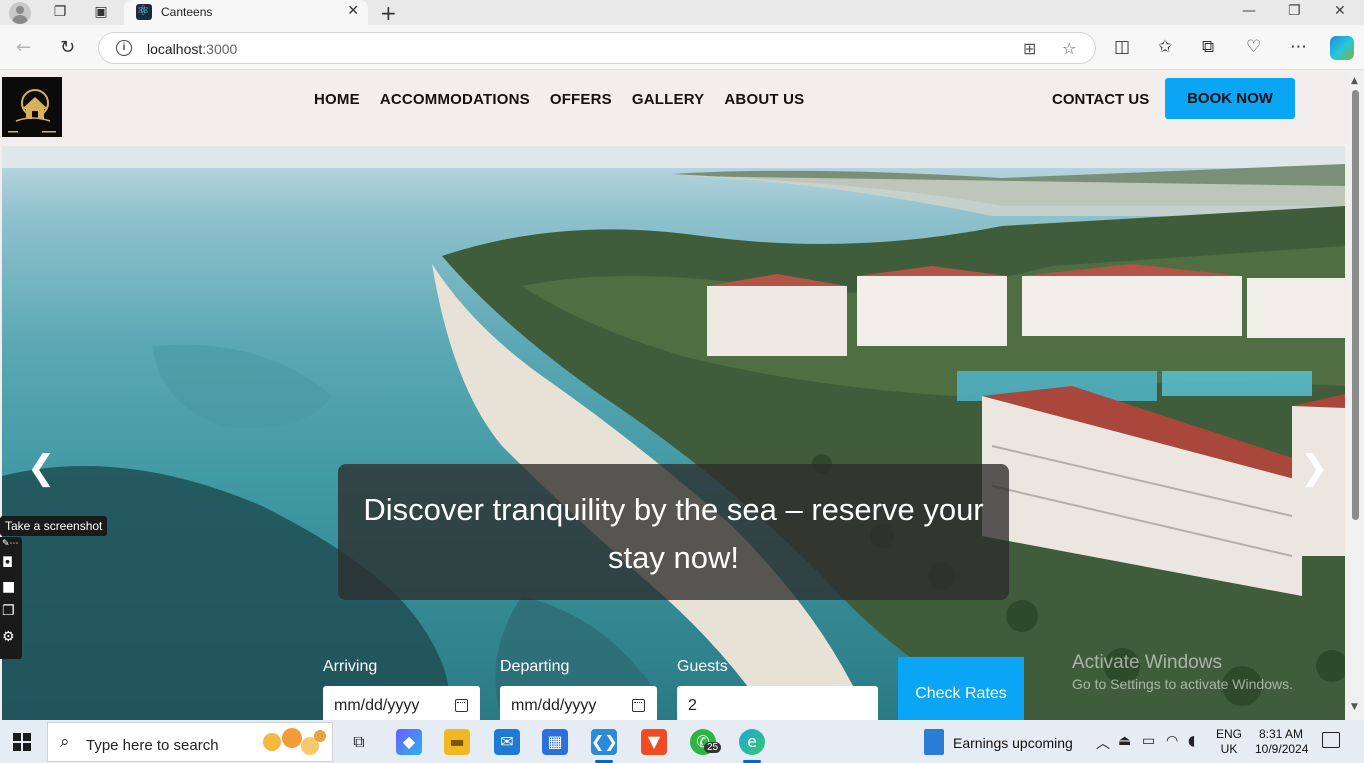 The image size is (1364, 763). I want to click on browser-essentials-icon: ♡, so click(1253, 47).